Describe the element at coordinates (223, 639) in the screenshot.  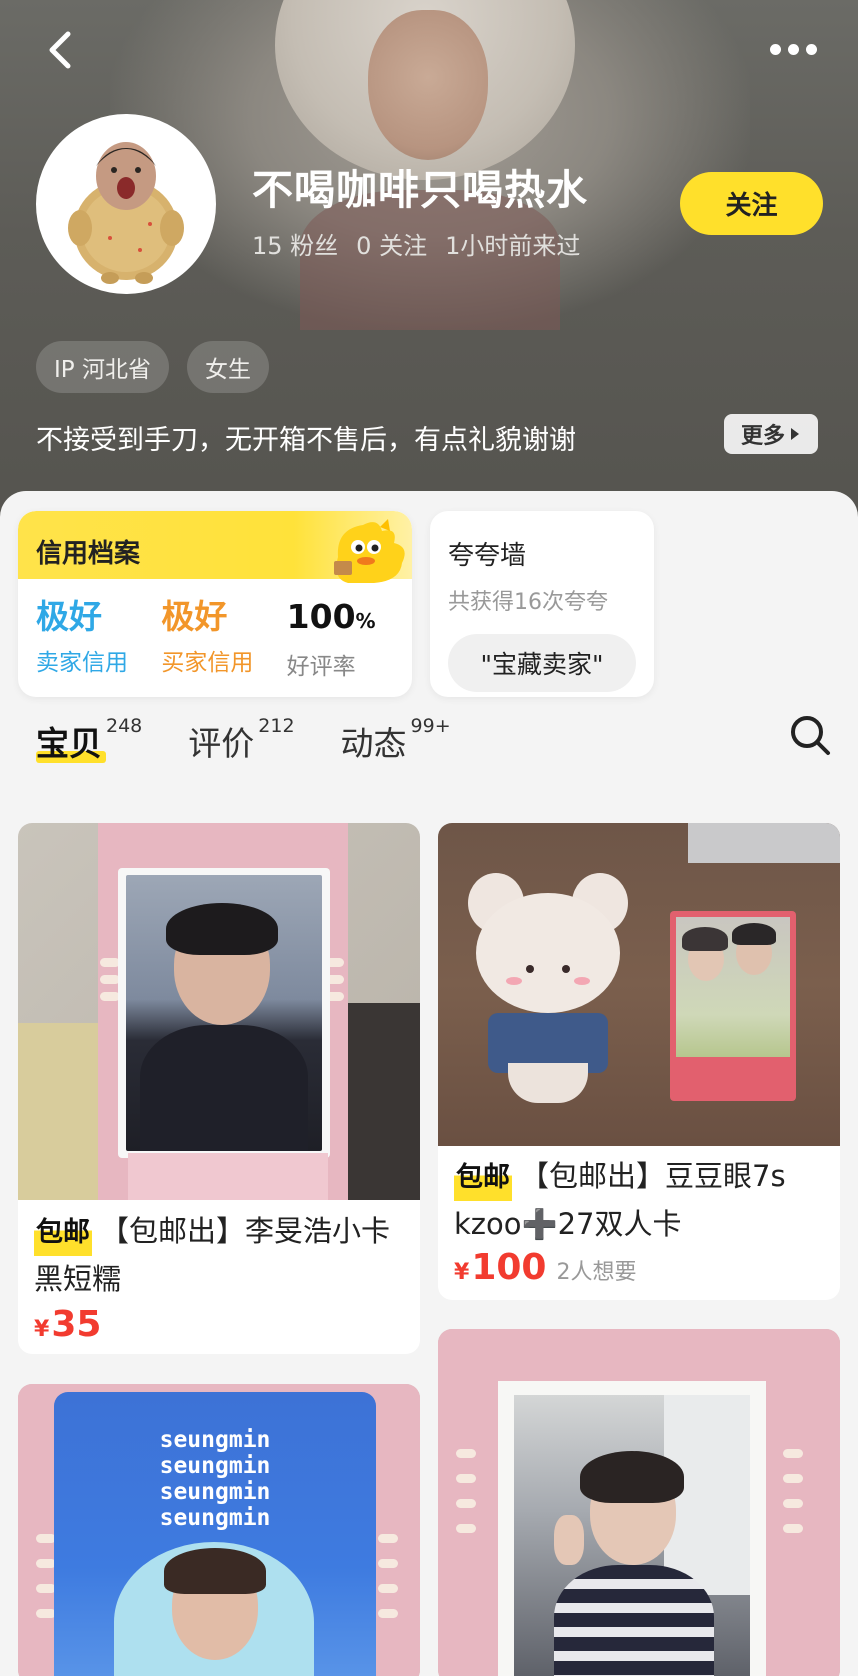
I see `buyer-credit: 极好 买家信用` at that location.